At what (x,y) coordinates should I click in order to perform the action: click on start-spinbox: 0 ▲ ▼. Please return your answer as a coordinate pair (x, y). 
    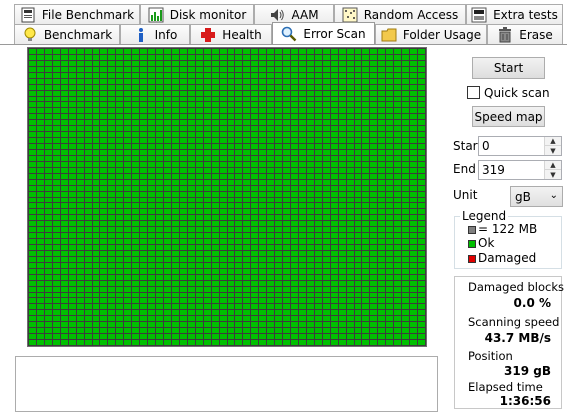
    Looking at the image, I should click on (520, 146).